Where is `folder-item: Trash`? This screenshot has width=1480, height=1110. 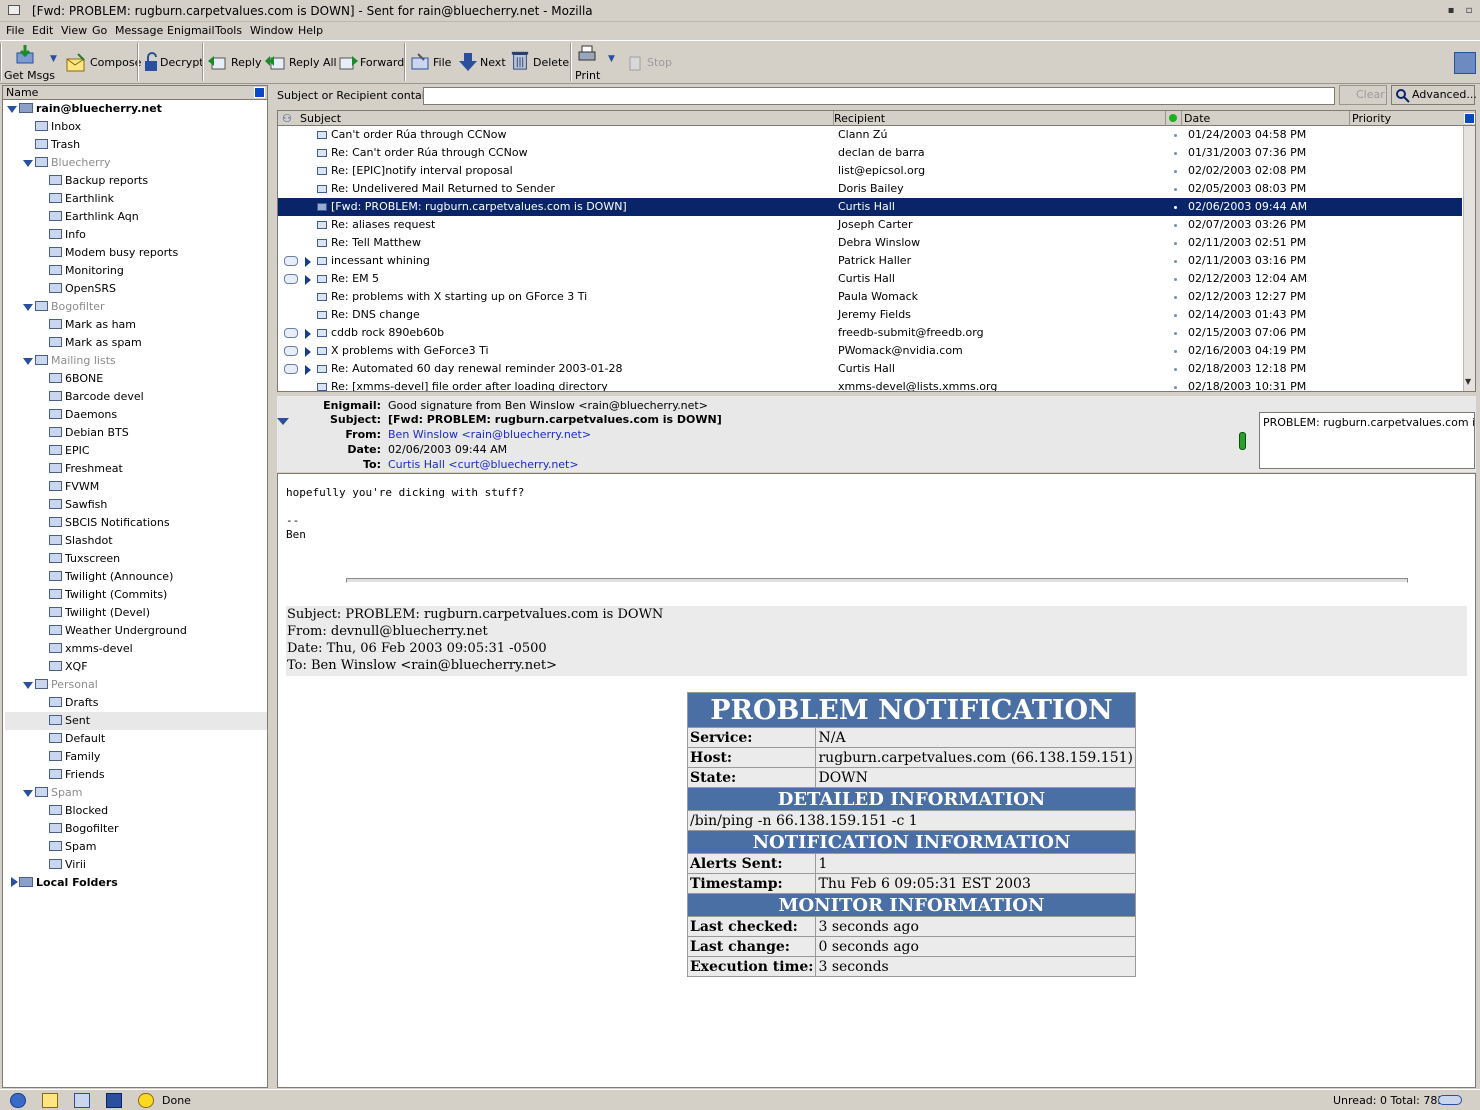
folder-item: Trash is located at coordinates (57, 145).